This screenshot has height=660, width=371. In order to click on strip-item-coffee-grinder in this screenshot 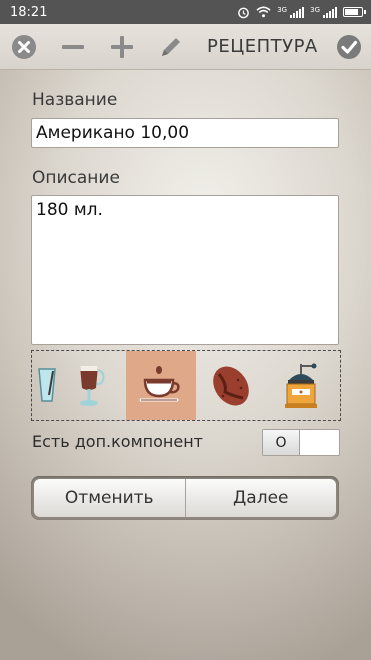, I will do `click(301, 385)`.